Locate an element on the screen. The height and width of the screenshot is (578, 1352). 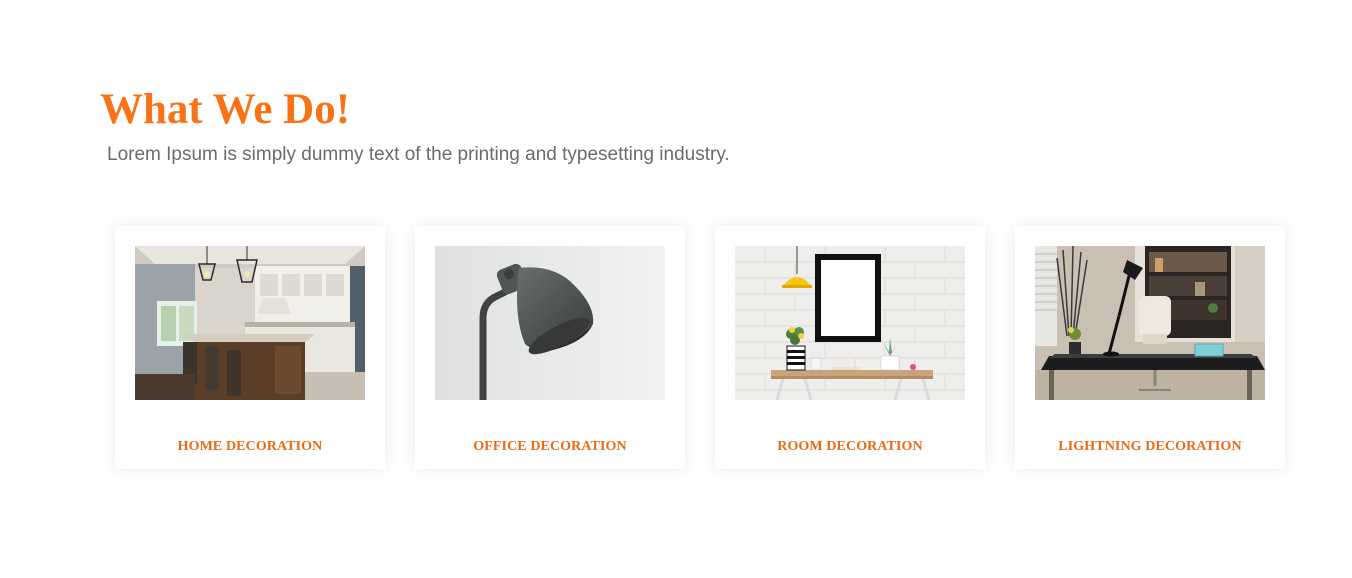
card-label: OFFICE DECORATION is located at coordinates (550, 447).